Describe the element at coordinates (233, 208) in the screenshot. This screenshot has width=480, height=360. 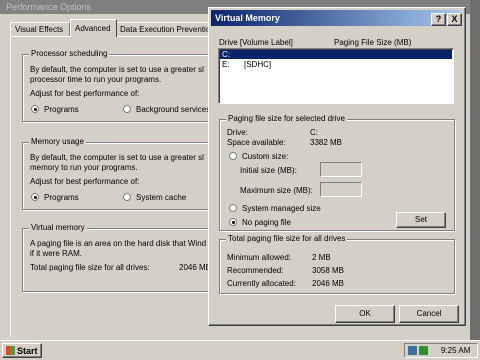
I see `system-managed-radio` at that location.